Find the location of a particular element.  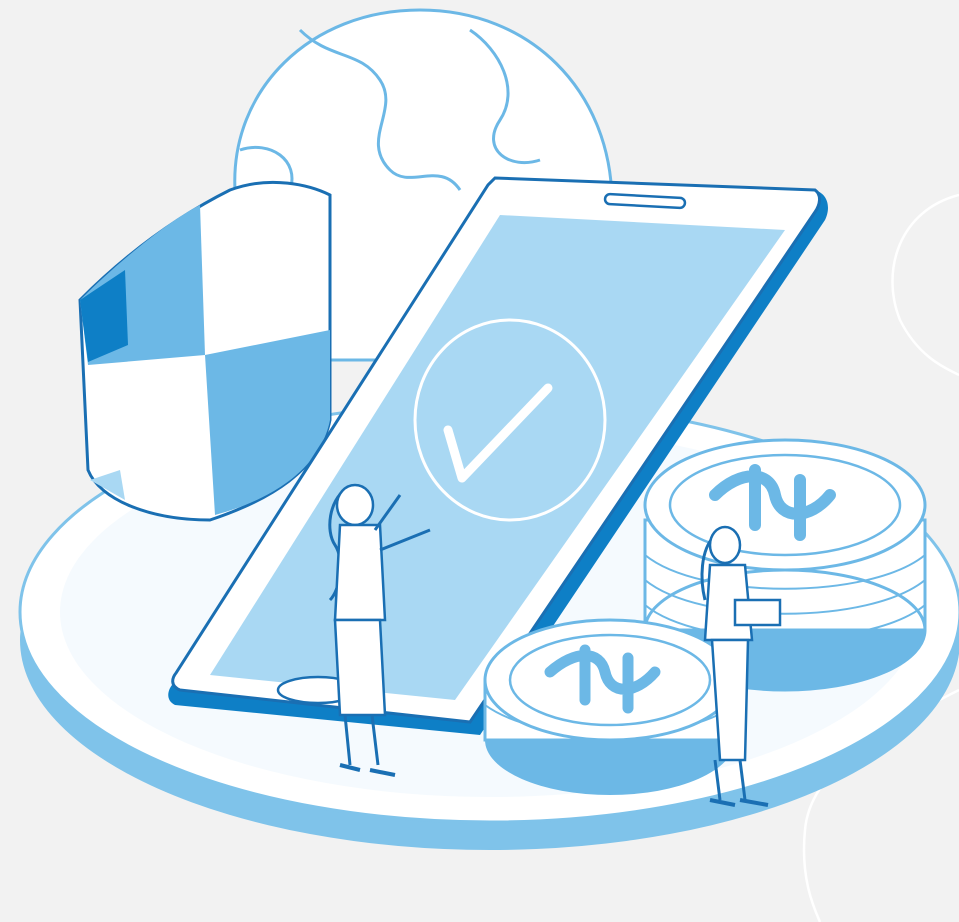

shield-icon is located at coordinates (205, 351).